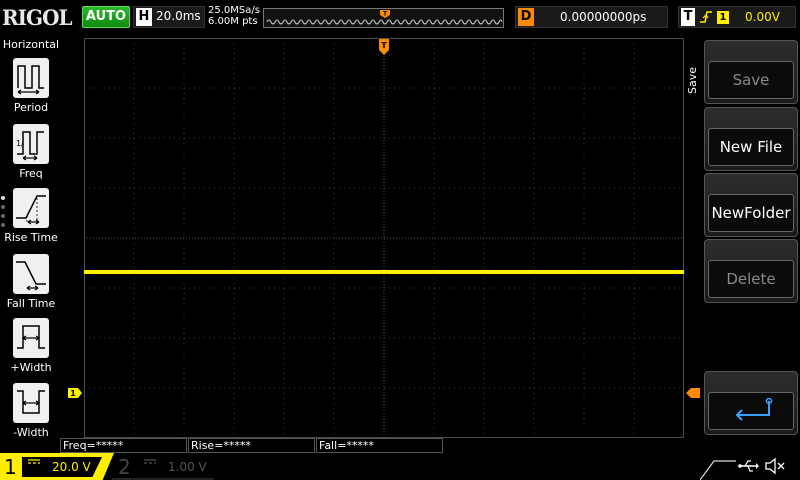 This screenshot has width=800, height=480. I want to click on measure-negative-width: -Width, so click(31, 412).